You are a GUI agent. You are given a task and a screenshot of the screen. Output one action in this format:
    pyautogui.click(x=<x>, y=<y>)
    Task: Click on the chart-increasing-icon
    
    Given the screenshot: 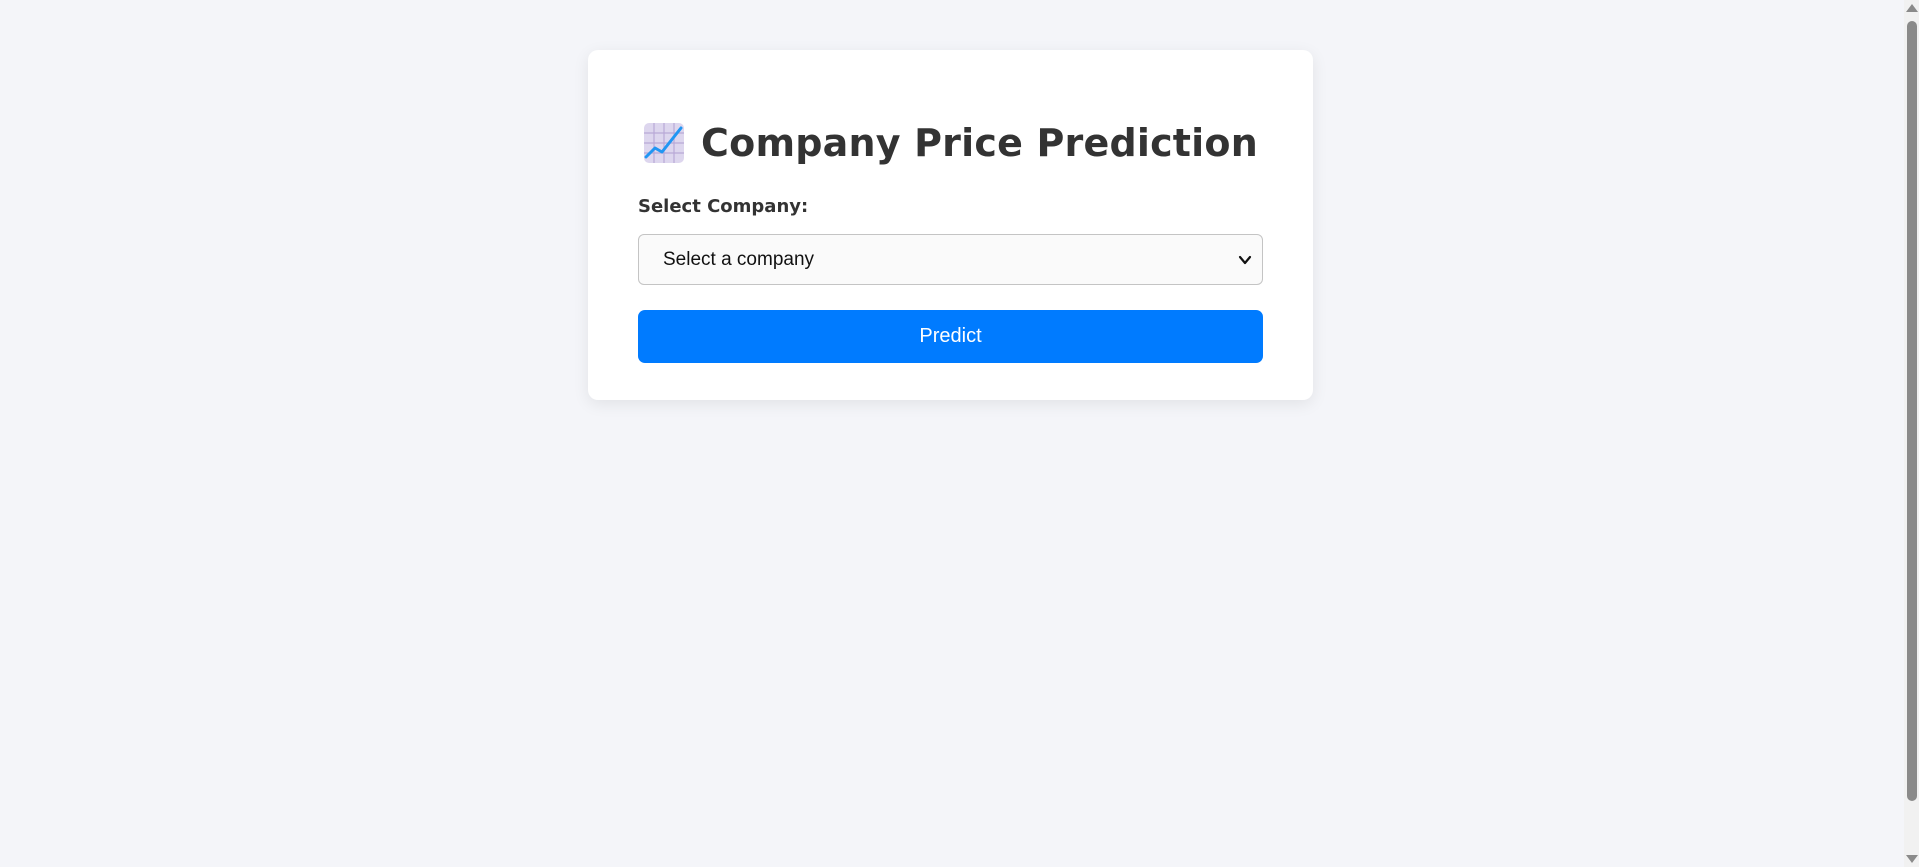 What is the action you would take?
    pyautogui.click(x=664, y=143)
    